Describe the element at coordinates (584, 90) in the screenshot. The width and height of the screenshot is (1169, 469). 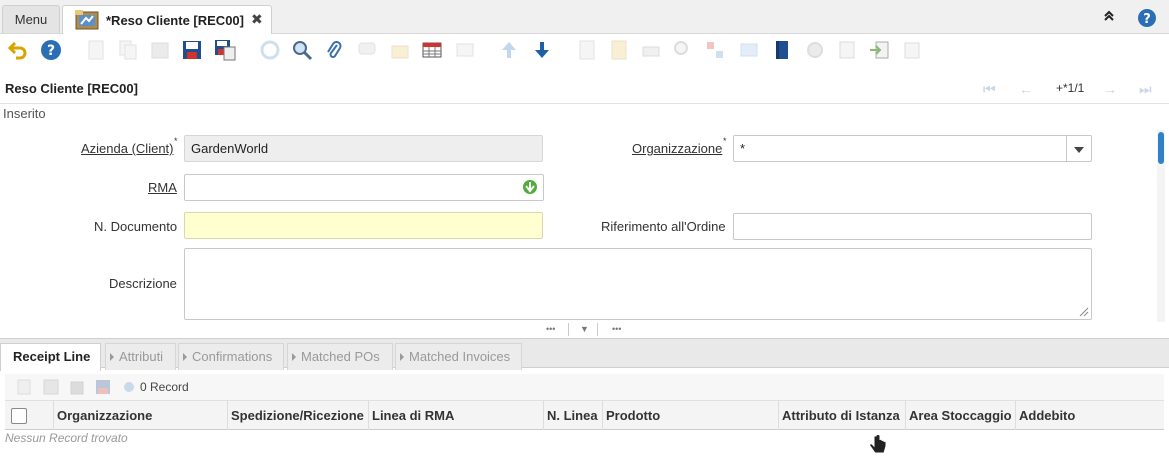
I see `record-title-bar: Reso Cliente [REC00] ⏮ ← +*1/1 → ⏭` at that location.